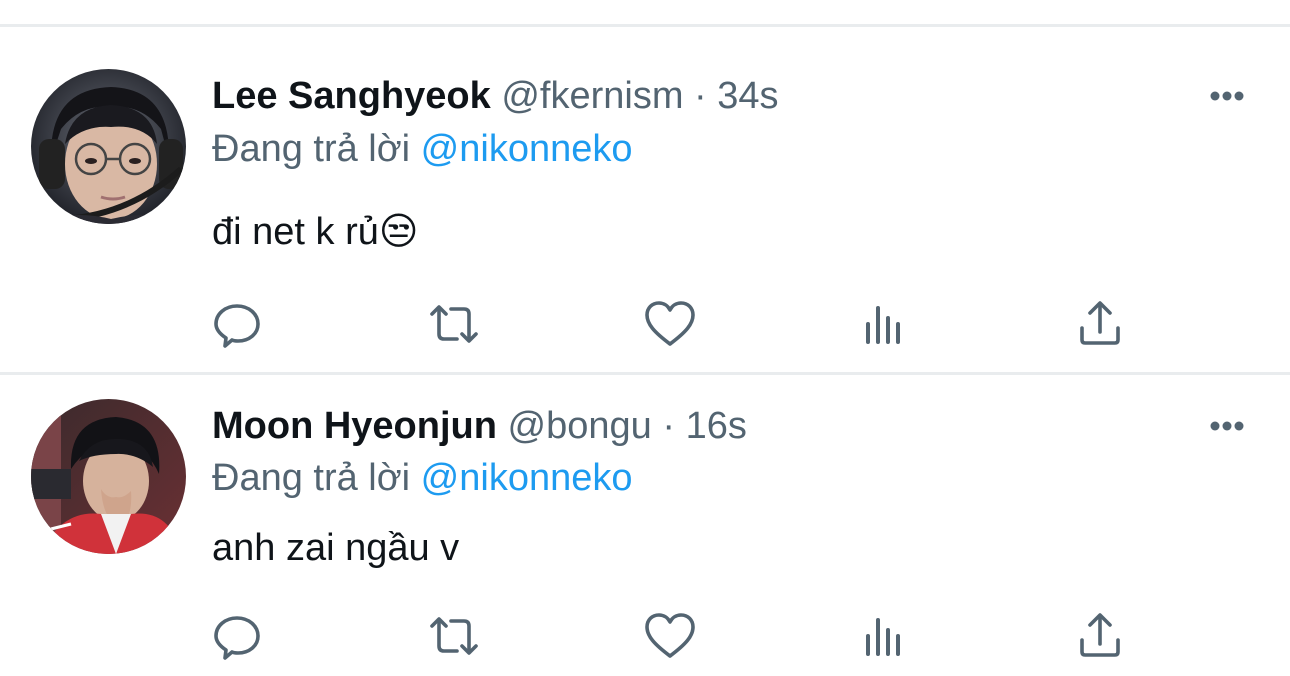  I want to click on tweet-divider, so click(645, 373).